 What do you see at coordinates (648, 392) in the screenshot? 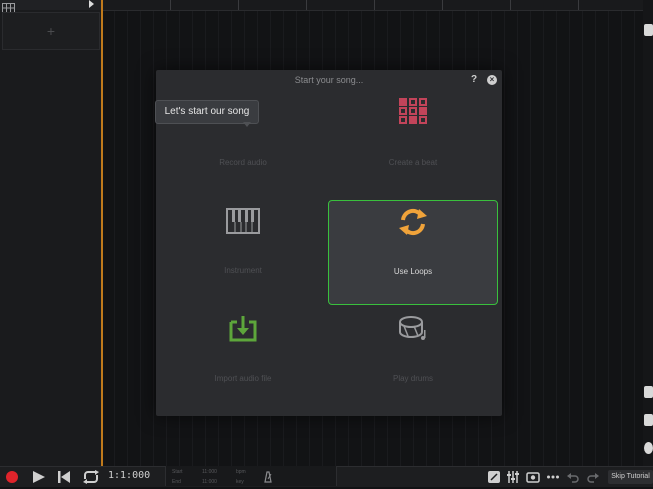
I see `add-icon` at bounding box center [648, 392].